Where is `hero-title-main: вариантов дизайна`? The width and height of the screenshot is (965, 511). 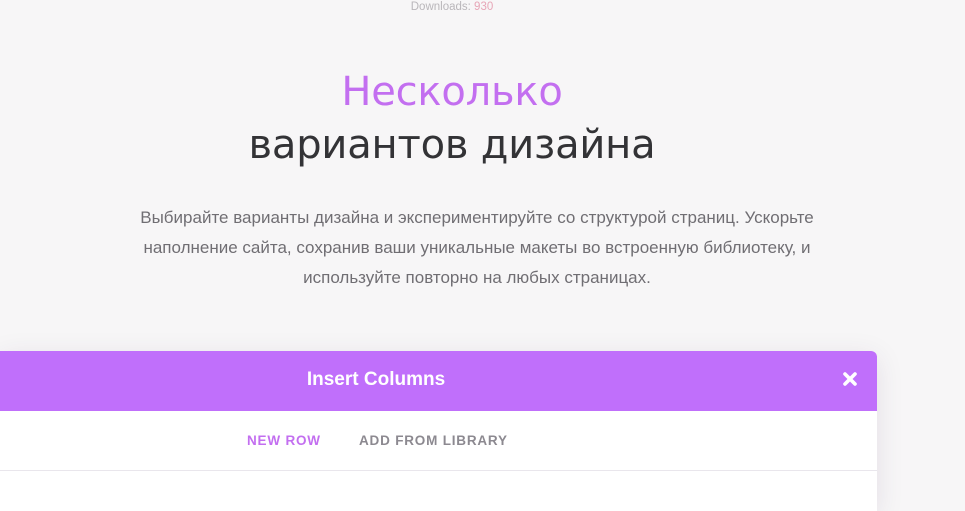 hero-title-main: вариантов дизайна is located at coordinates (452, 145).